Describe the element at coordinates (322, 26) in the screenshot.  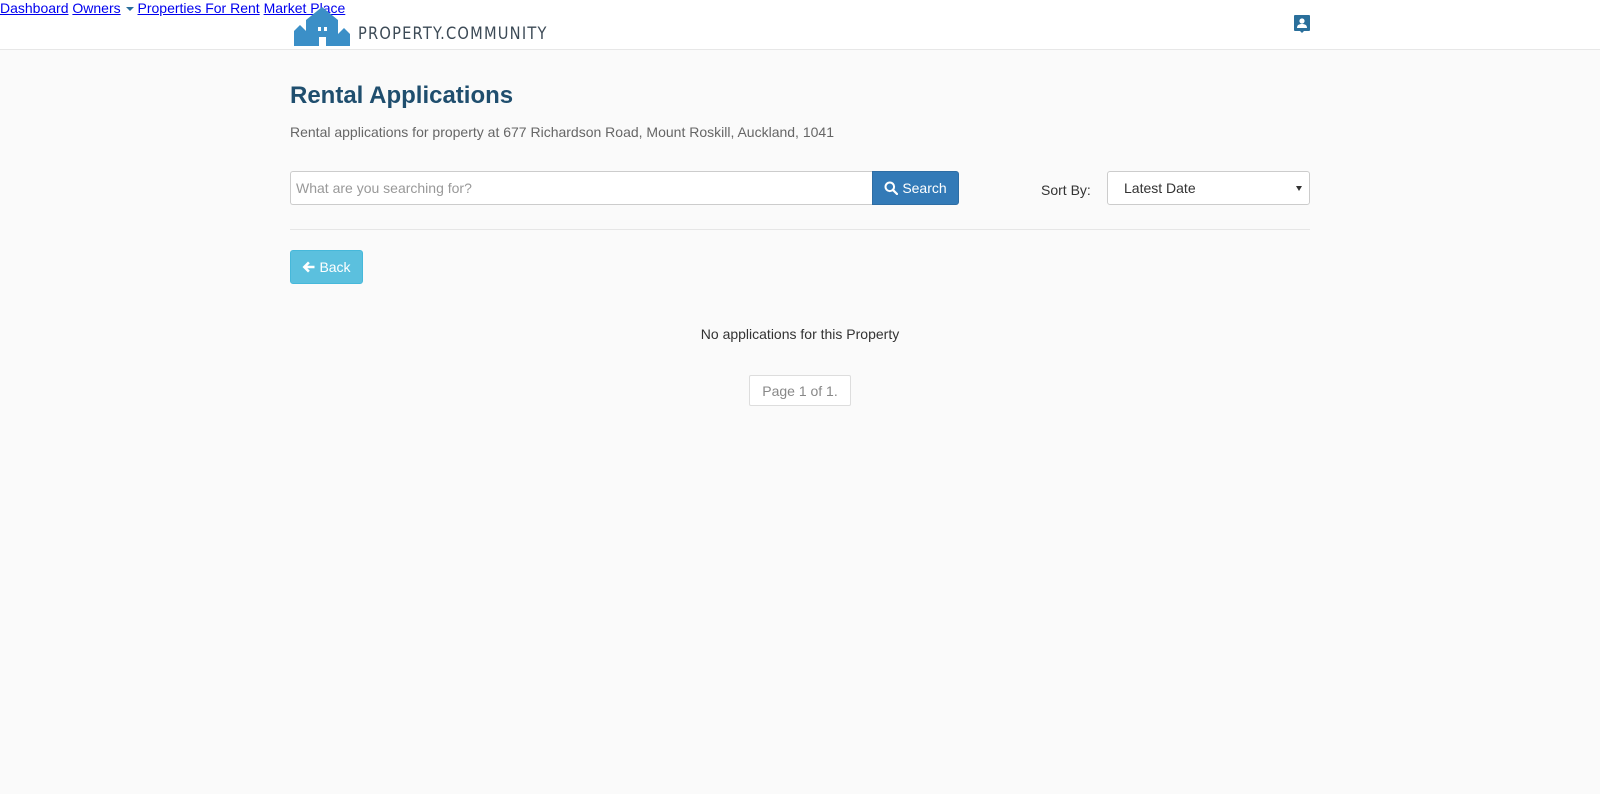
I see `houses-logo-icon` at that location.